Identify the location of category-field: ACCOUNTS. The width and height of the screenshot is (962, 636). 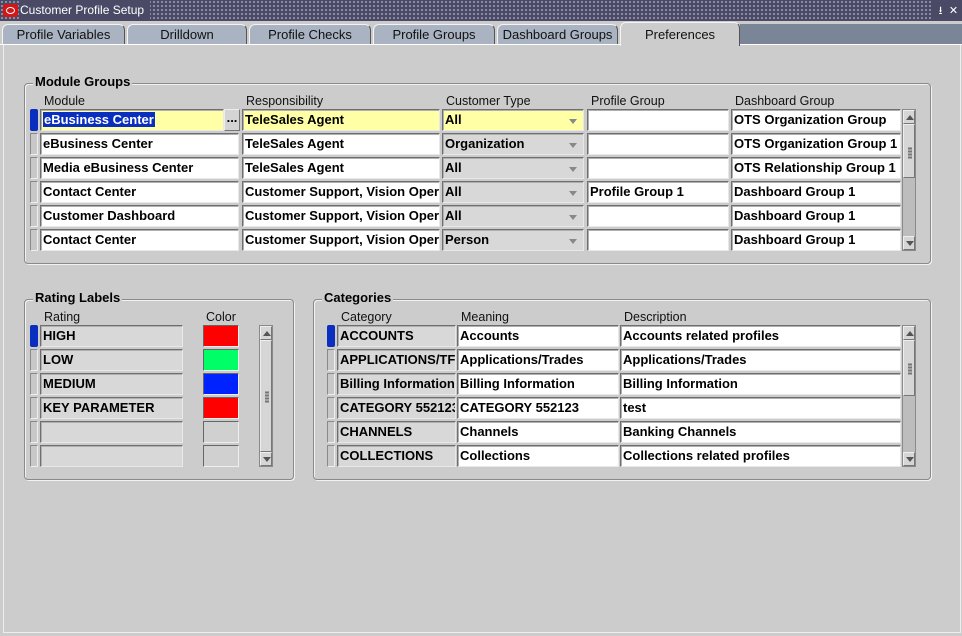
(396, 336).